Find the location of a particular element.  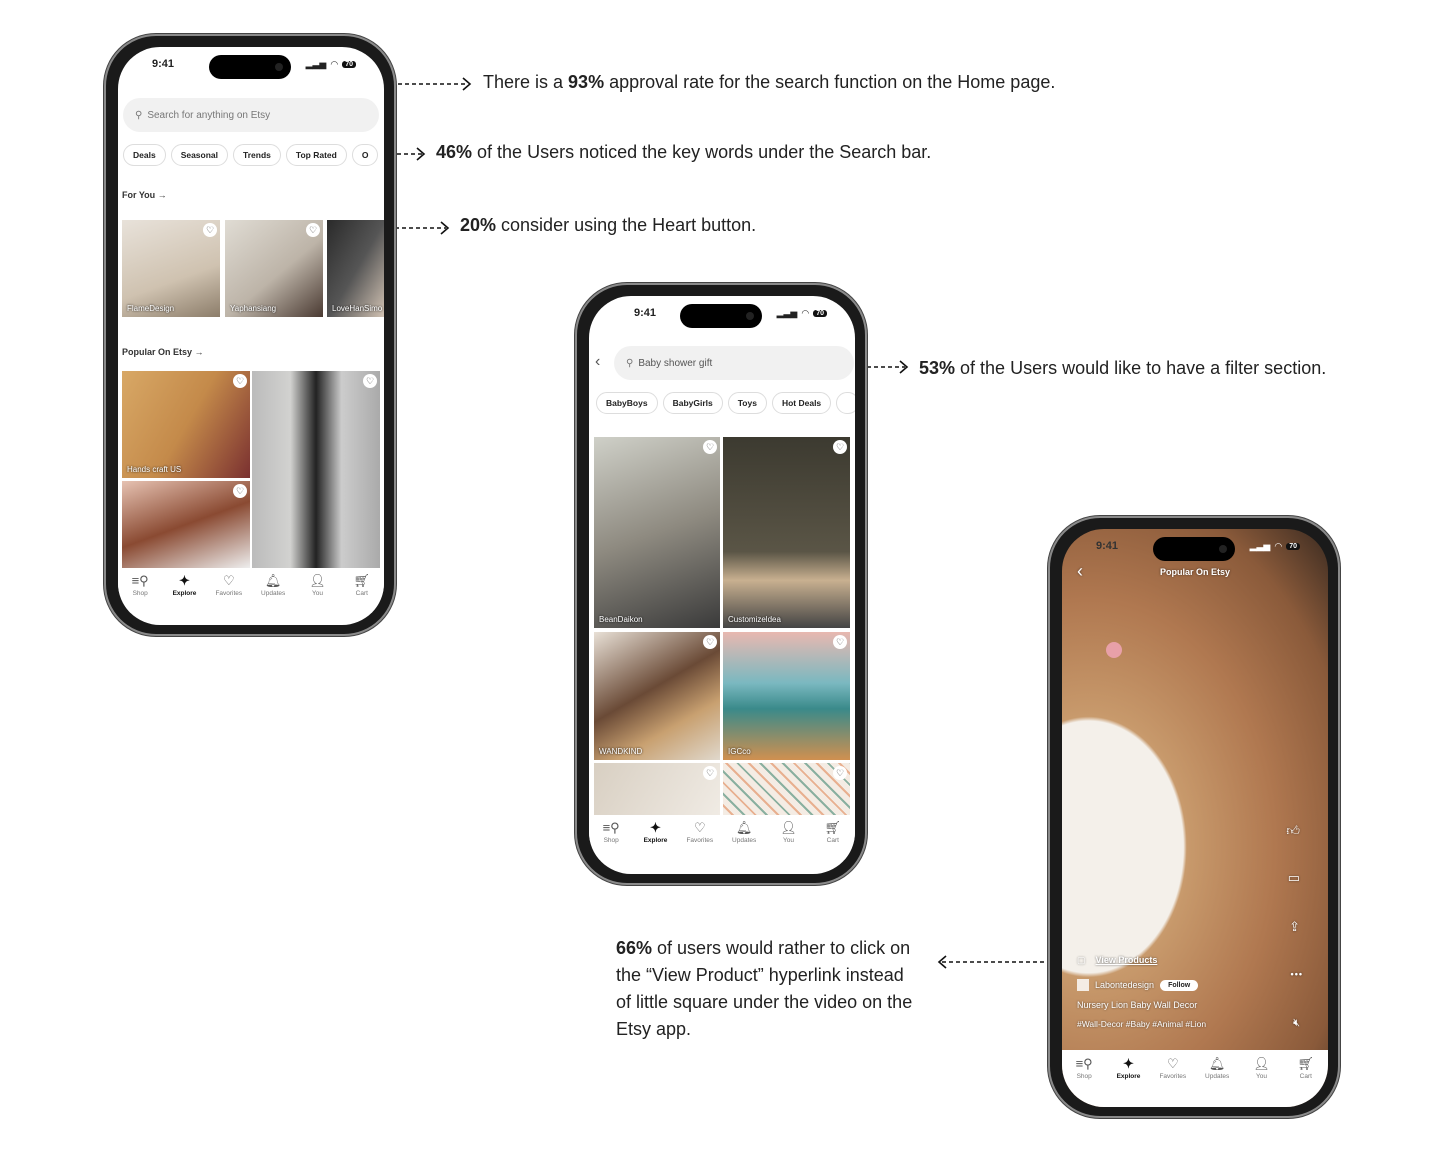

chip-more is located at coordinates (845, 403).